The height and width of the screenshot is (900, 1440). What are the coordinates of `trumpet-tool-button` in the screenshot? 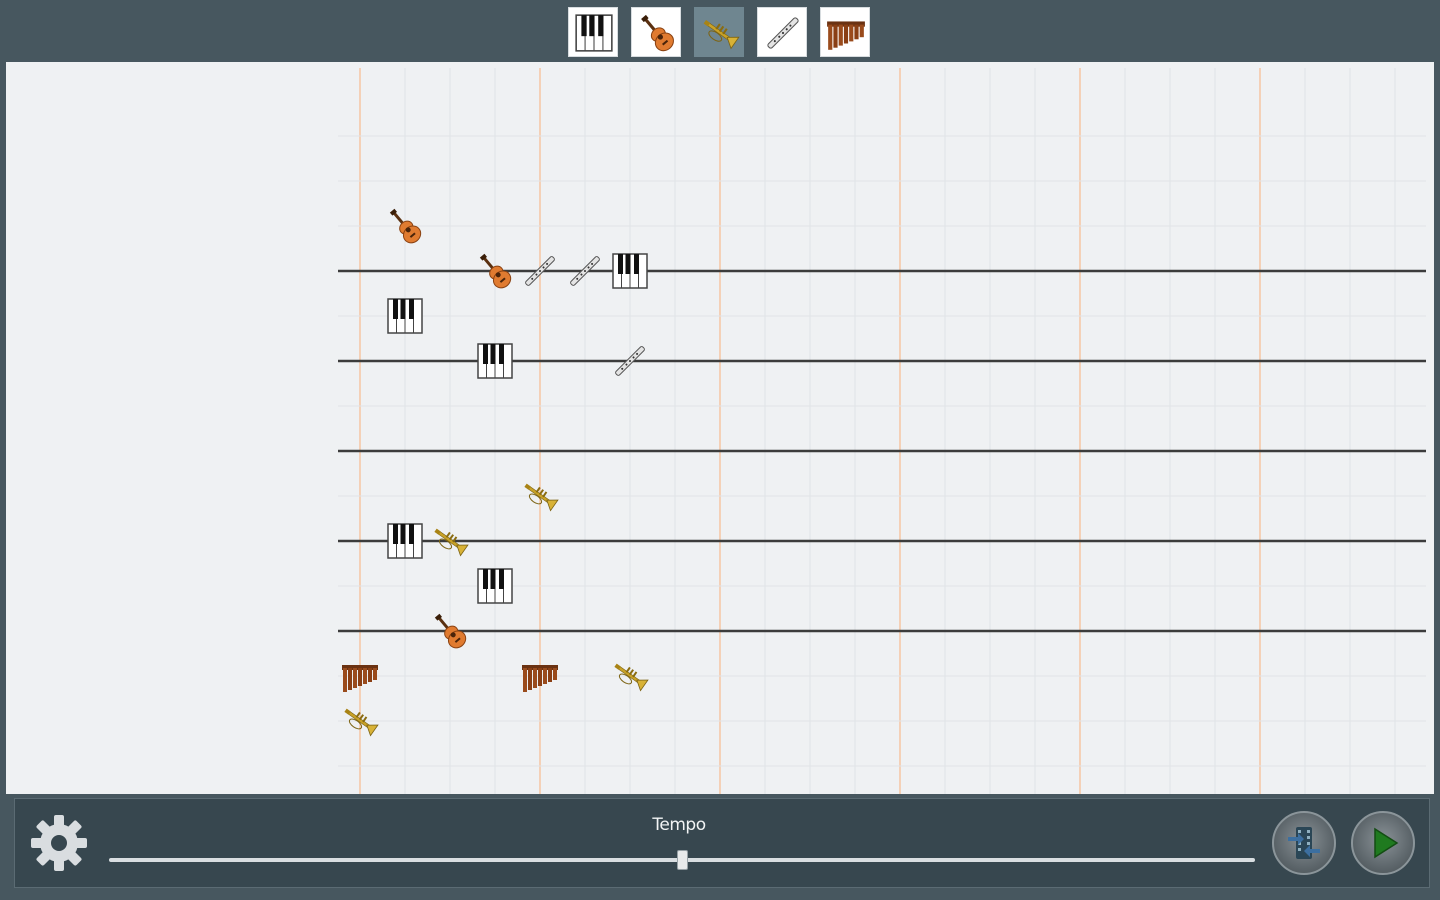 It's located at (719, 32).